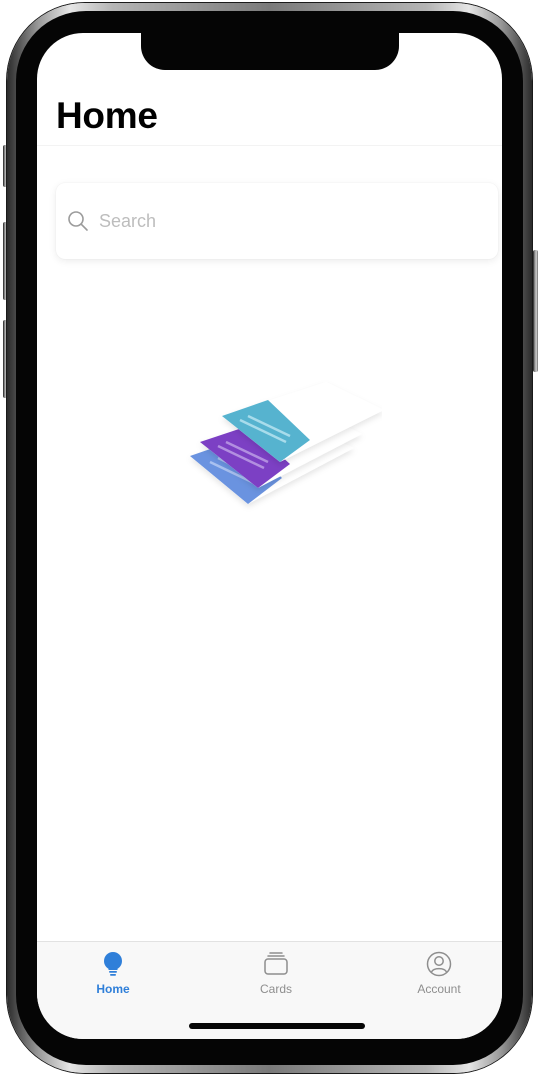 The width and height of the screenshot is (541, 1079). I want to click on lightbulb-icon, so click(113, 964).